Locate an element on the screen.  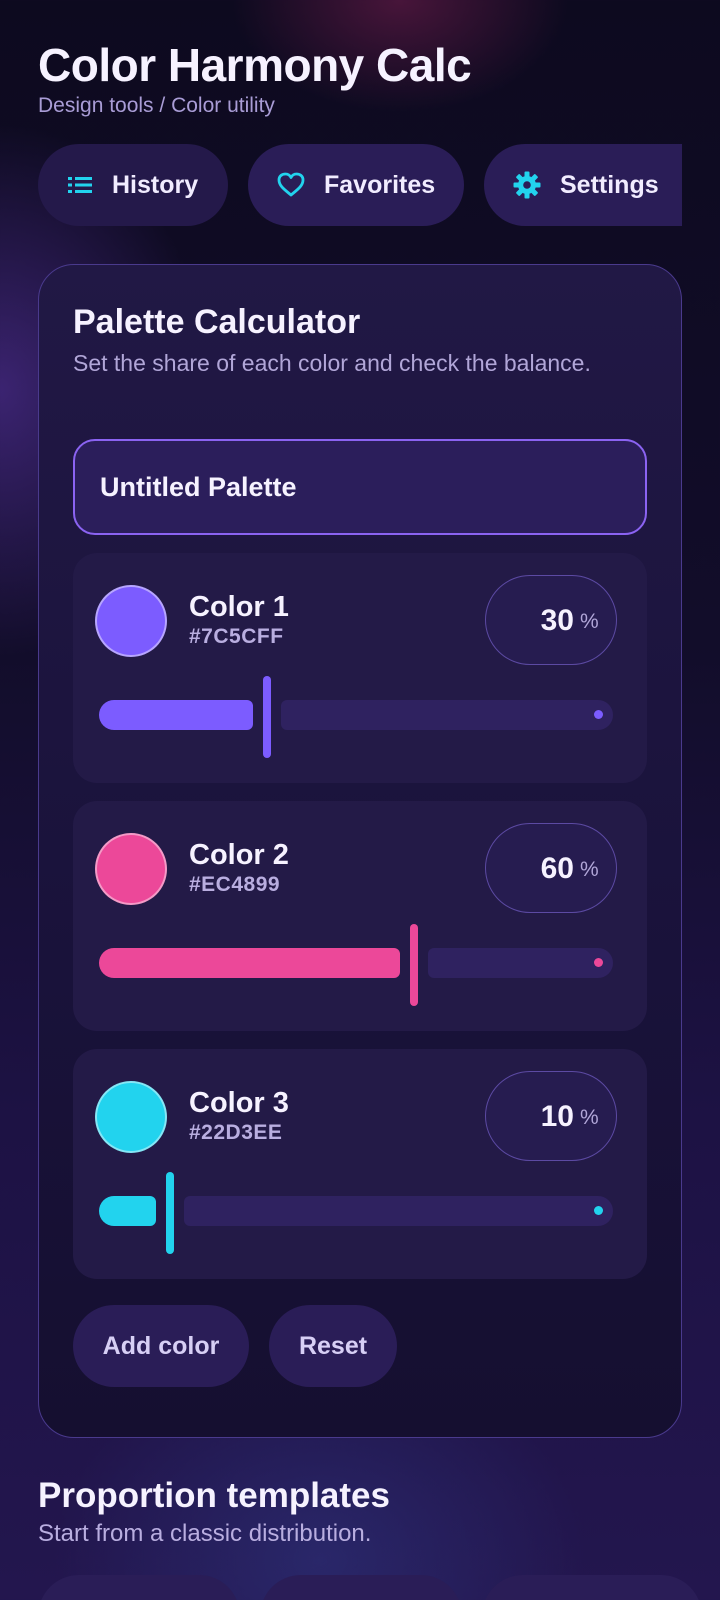
color-name: Color 2 is located at coordinates (239, 855).